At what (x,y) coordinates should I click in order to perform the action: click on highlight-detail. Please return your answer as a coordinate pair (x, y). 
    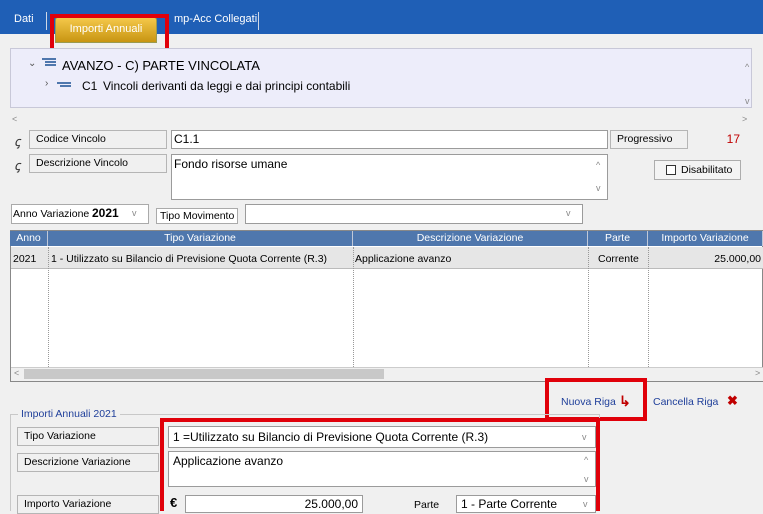
    Looking at the image, I should click on (380, 464).